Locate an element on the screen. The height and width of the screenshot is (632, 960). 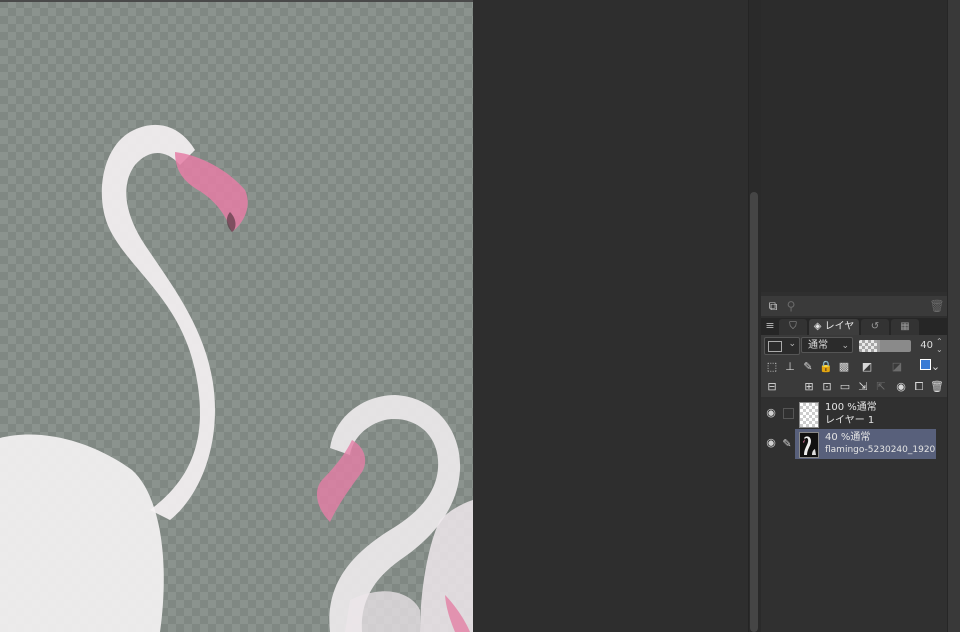
new-layer-icon: ⧉ is located at coordinates (773, 306).